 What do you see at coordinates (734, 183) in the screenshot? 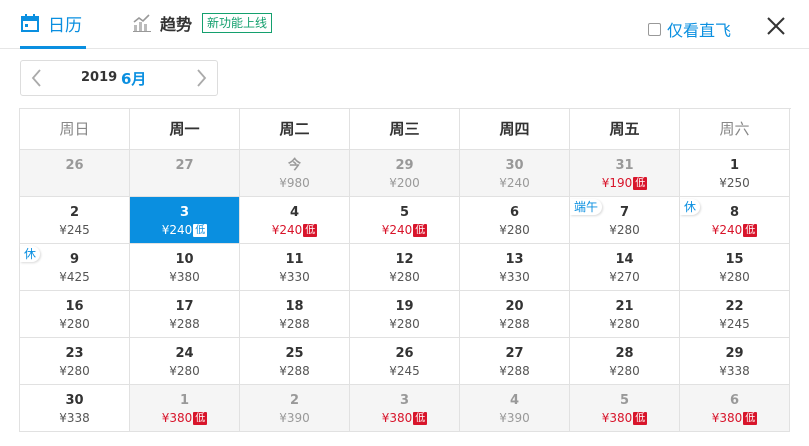
I see `day-price: ¥250` at bounding box center [734, 183].